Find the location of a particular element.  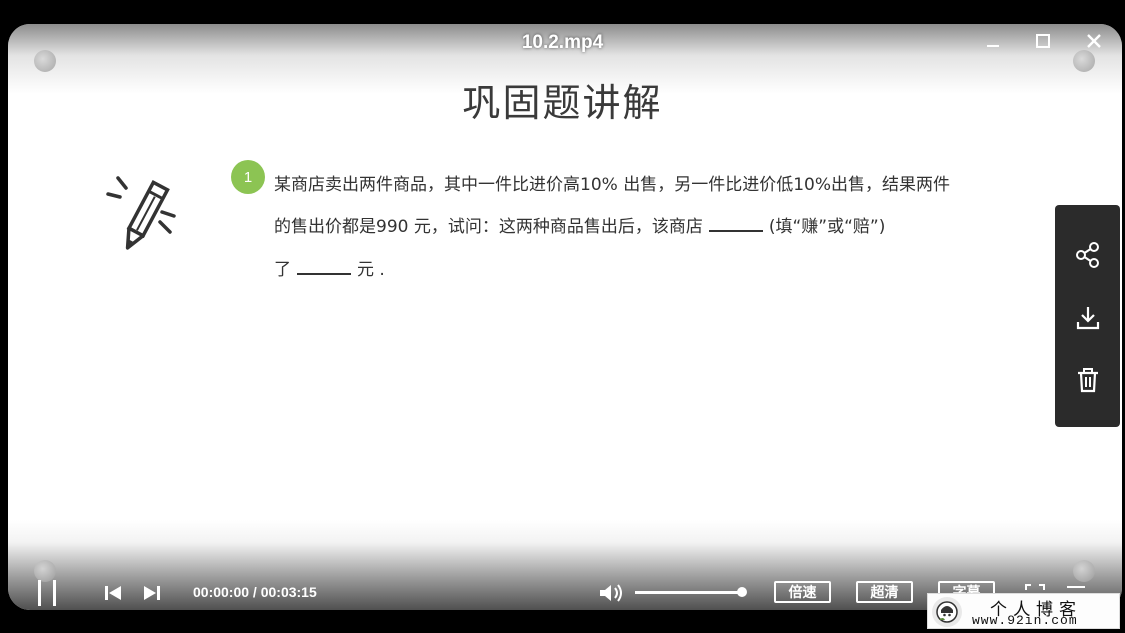

trash-icon is located at coordinates (1087, 380).